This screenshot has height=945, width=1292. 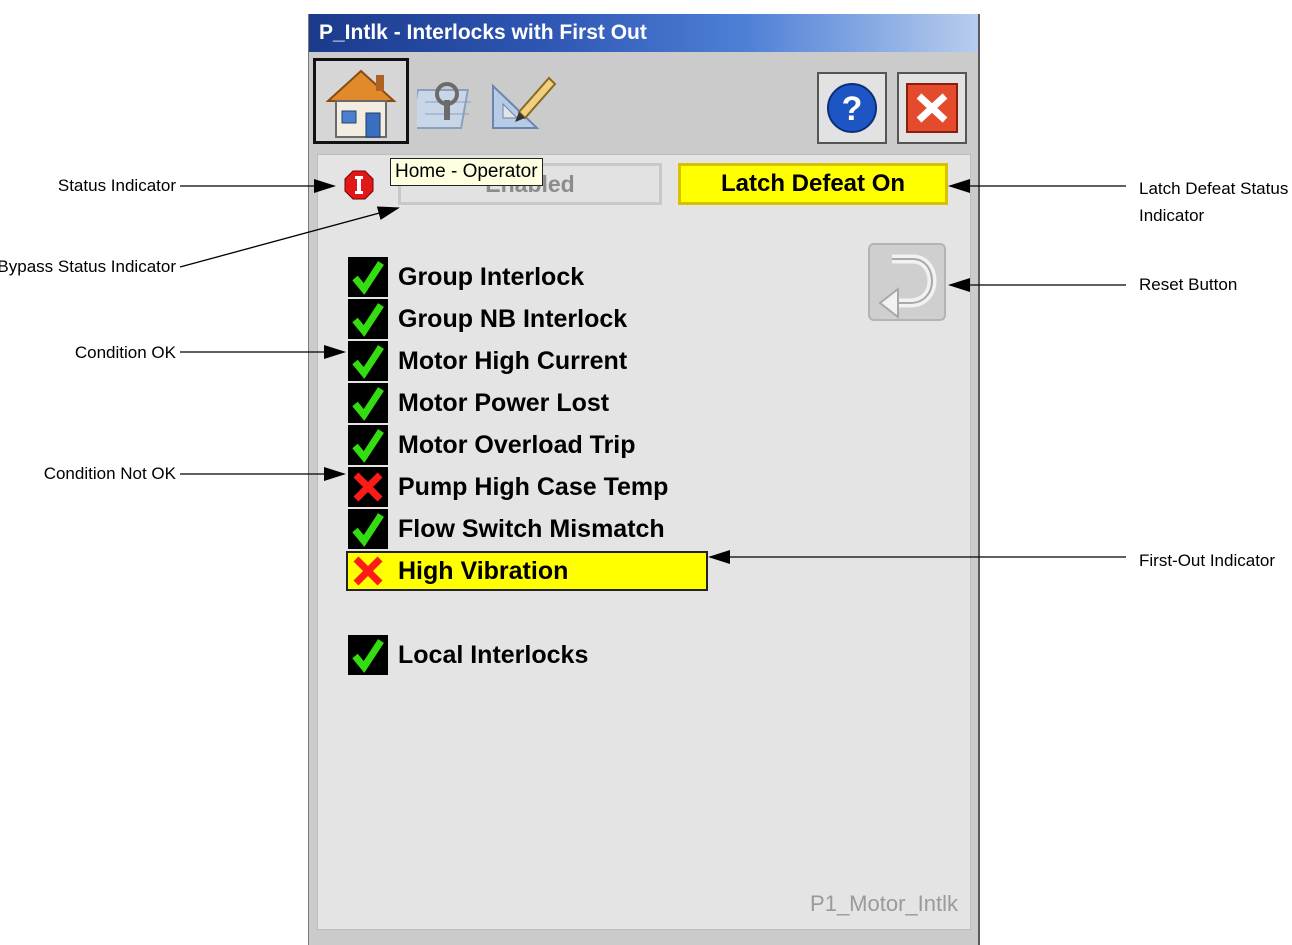 I want to click on local-interlocks-row: Local Interlocks, so click(x=528, y=655).